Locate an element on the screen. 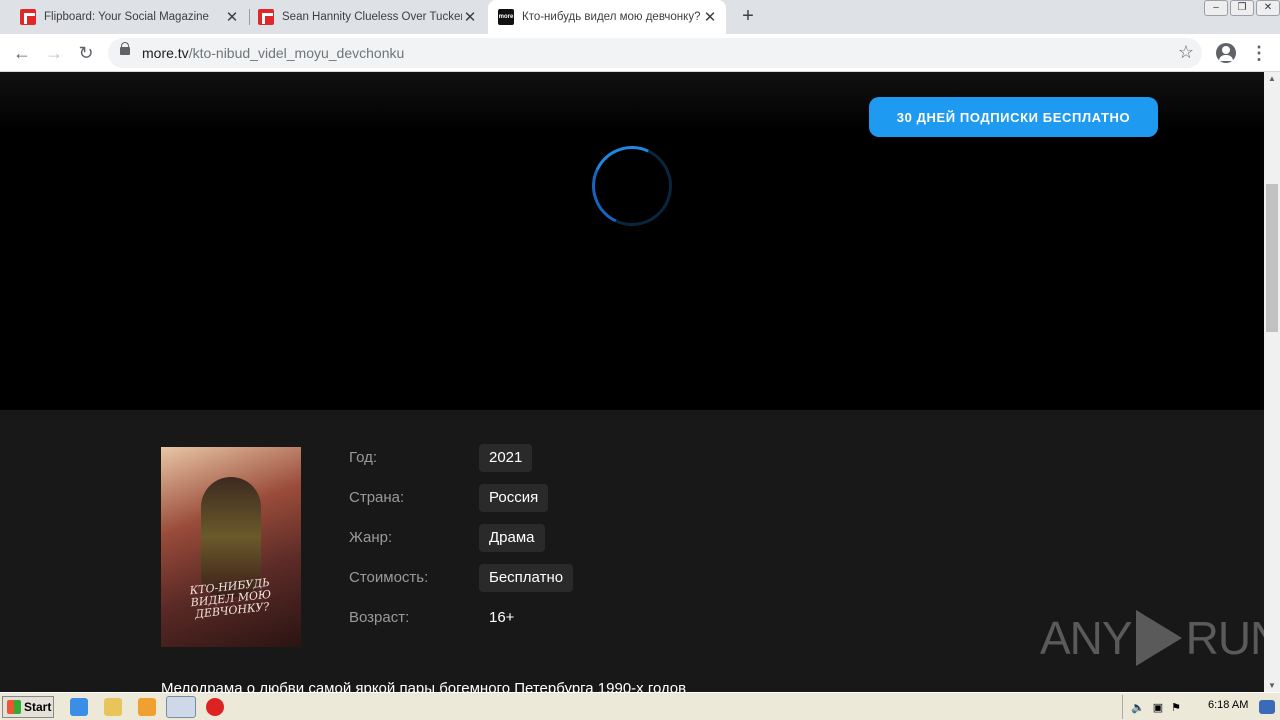 The height and width of the screenshot is (720, 1280). start-button: Start is located at coordinates (28, 707).